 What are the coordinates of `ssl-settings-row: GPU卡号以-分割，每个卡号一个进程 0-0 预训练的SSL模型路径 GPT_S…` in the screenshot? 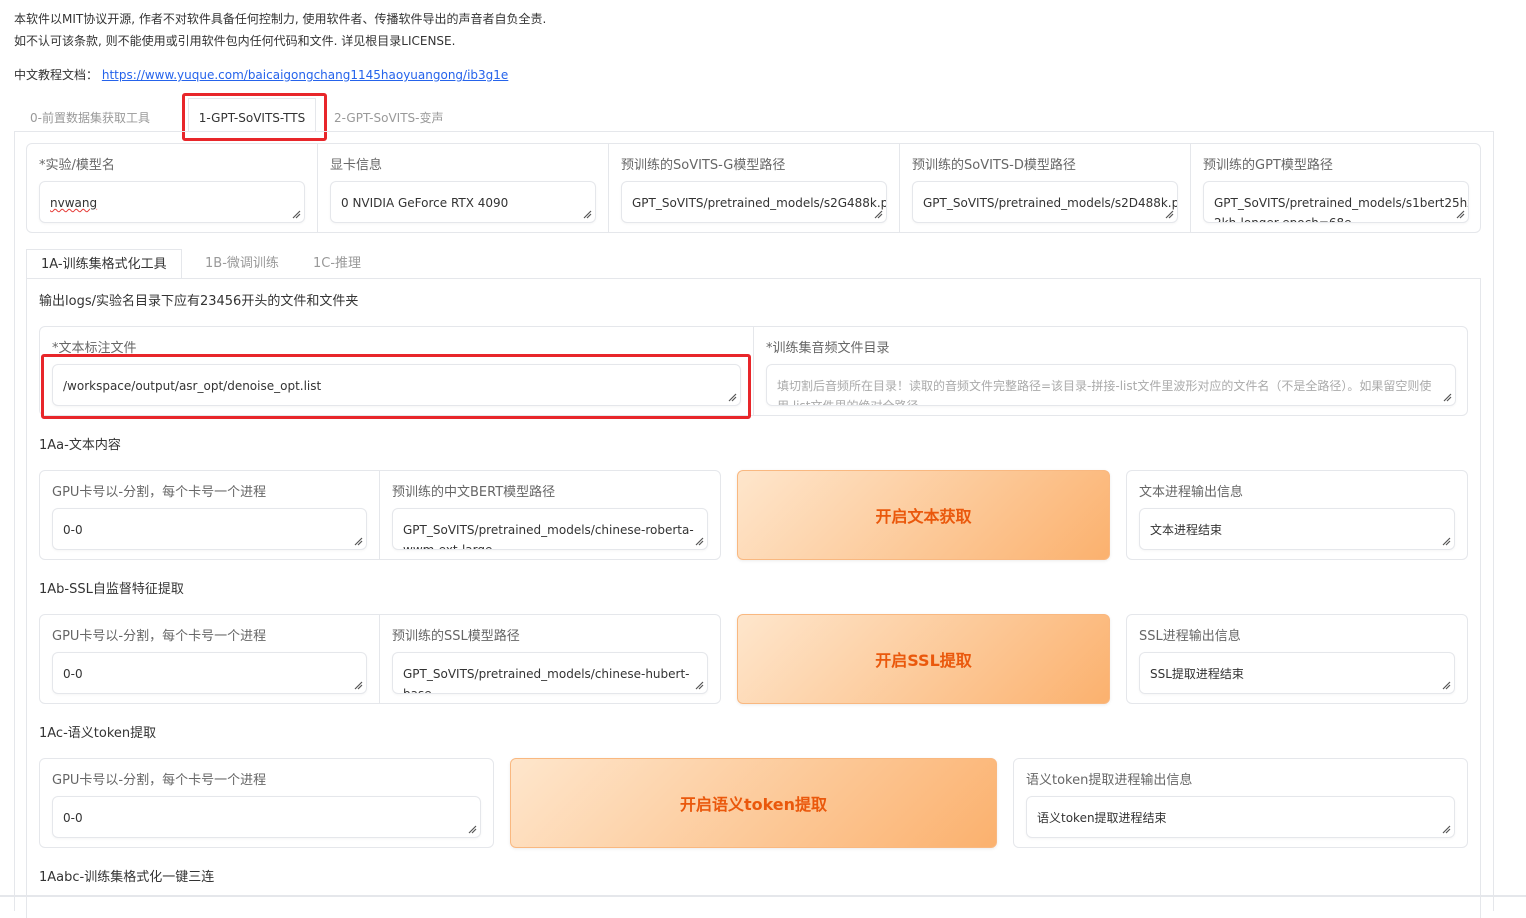 It's located at (380, 659).